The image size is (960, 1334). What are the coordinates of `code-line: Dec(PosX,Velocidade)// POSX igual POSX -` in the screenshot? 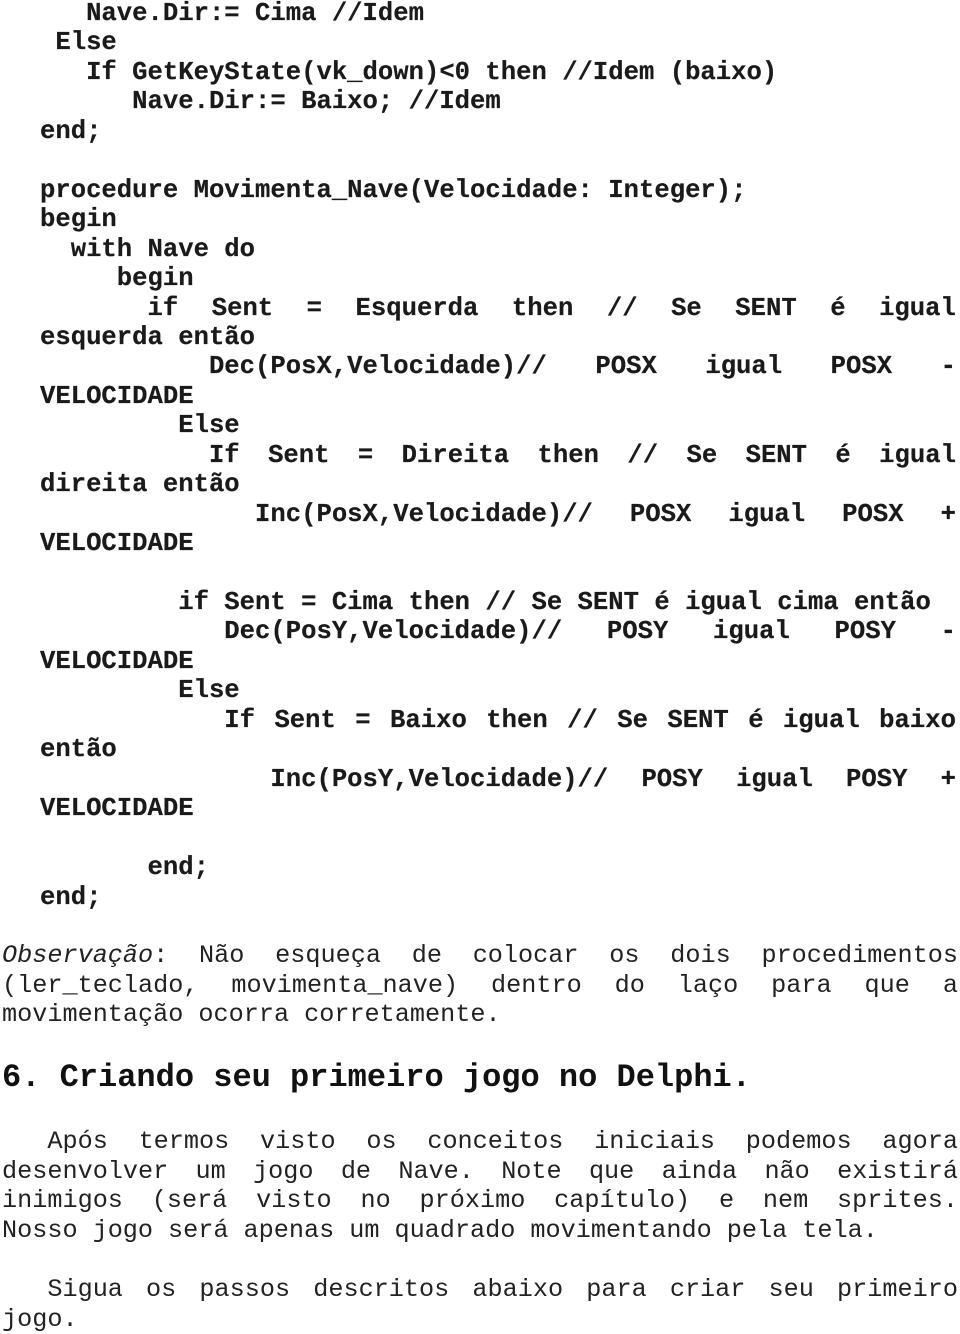 It's located at (498, 367).